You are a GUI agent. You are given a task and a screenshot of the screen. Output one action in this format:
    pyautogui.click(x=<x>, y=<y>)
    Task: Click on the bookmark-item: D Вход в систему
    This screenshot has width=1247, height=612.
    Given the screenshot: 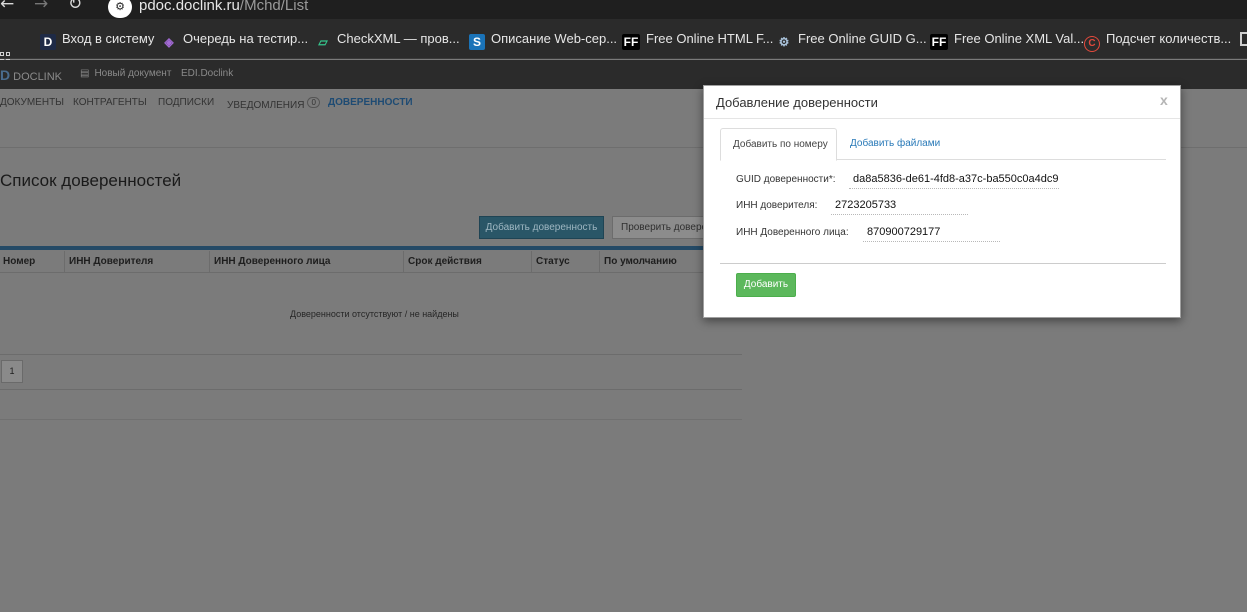 What is the action you would take?
    pyautogui.click(x=97, y=40)
    